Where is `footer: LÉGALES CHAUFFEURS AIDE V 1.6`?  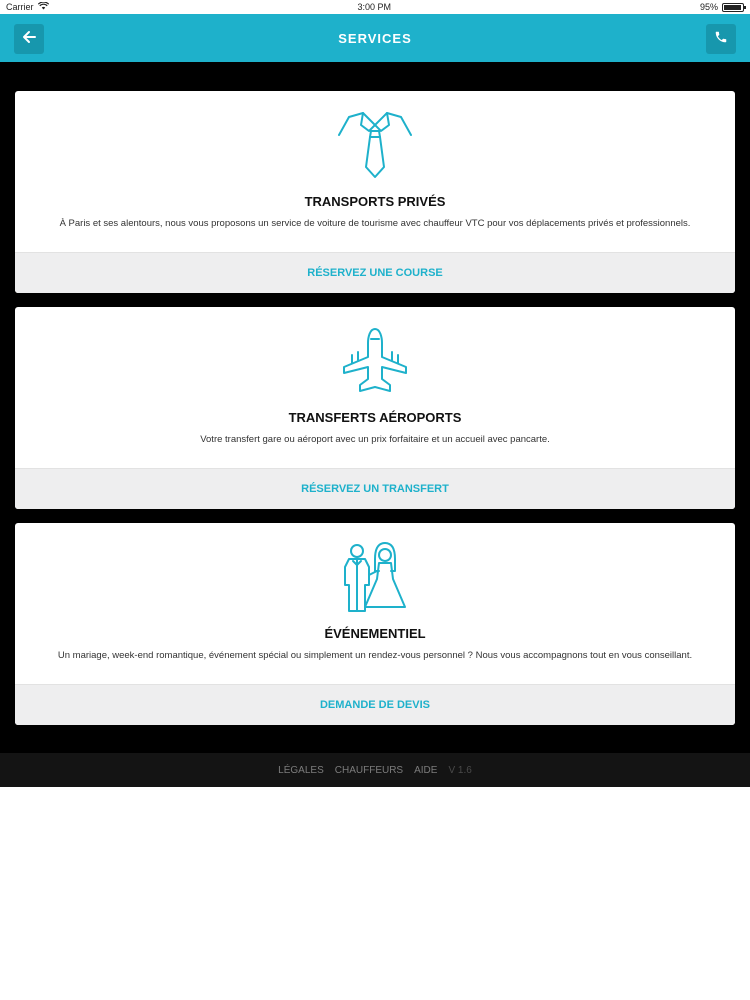 footer: LÉGALES CHAUFFEURS AIDE V 1.6 is located at coordinates (375, 770).